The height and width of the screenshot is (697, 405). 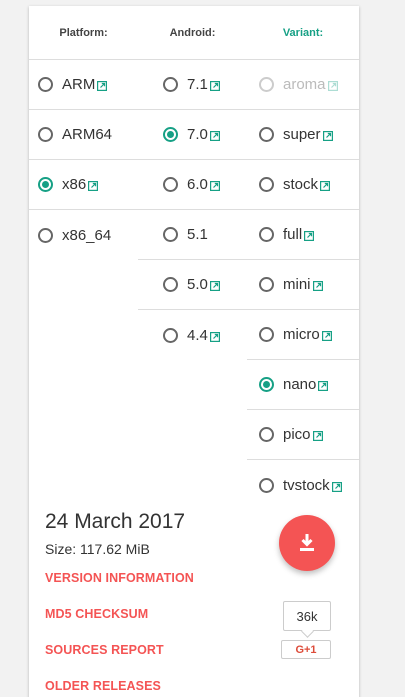 I want to click on version-information-link: VERSION INFORMATION, so click(x=119, y=578).